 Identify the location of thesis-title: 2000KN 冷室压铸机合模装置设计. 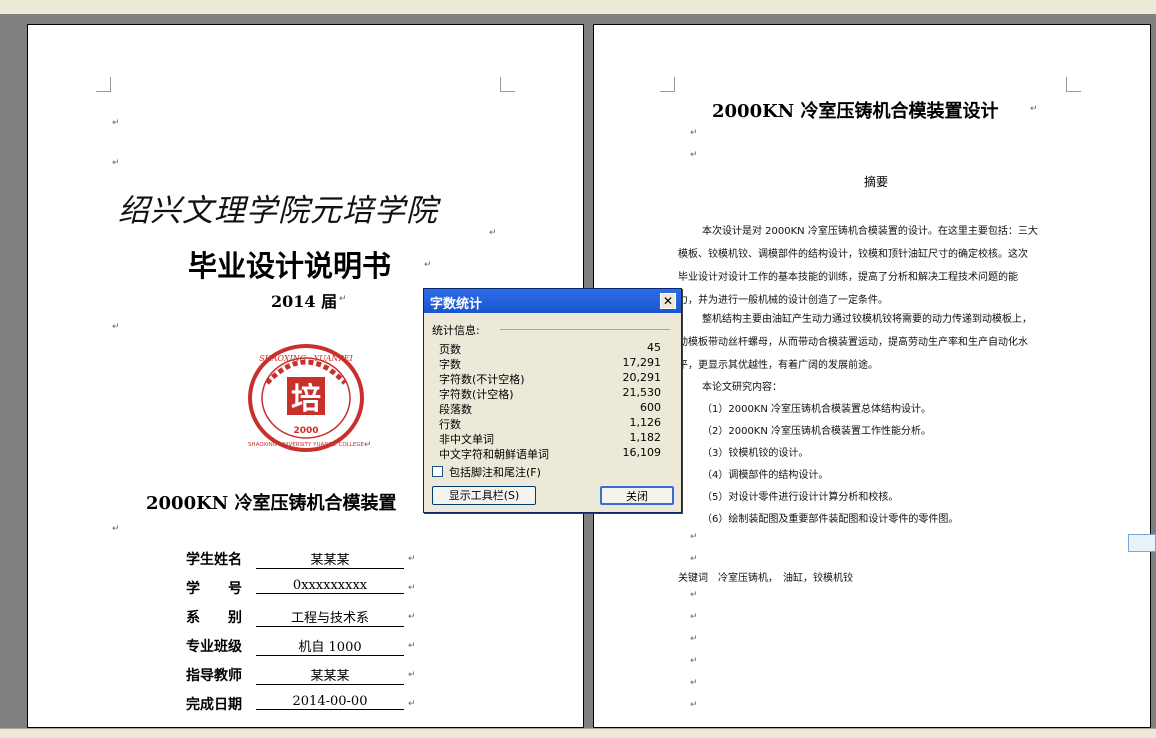
(855, 111).